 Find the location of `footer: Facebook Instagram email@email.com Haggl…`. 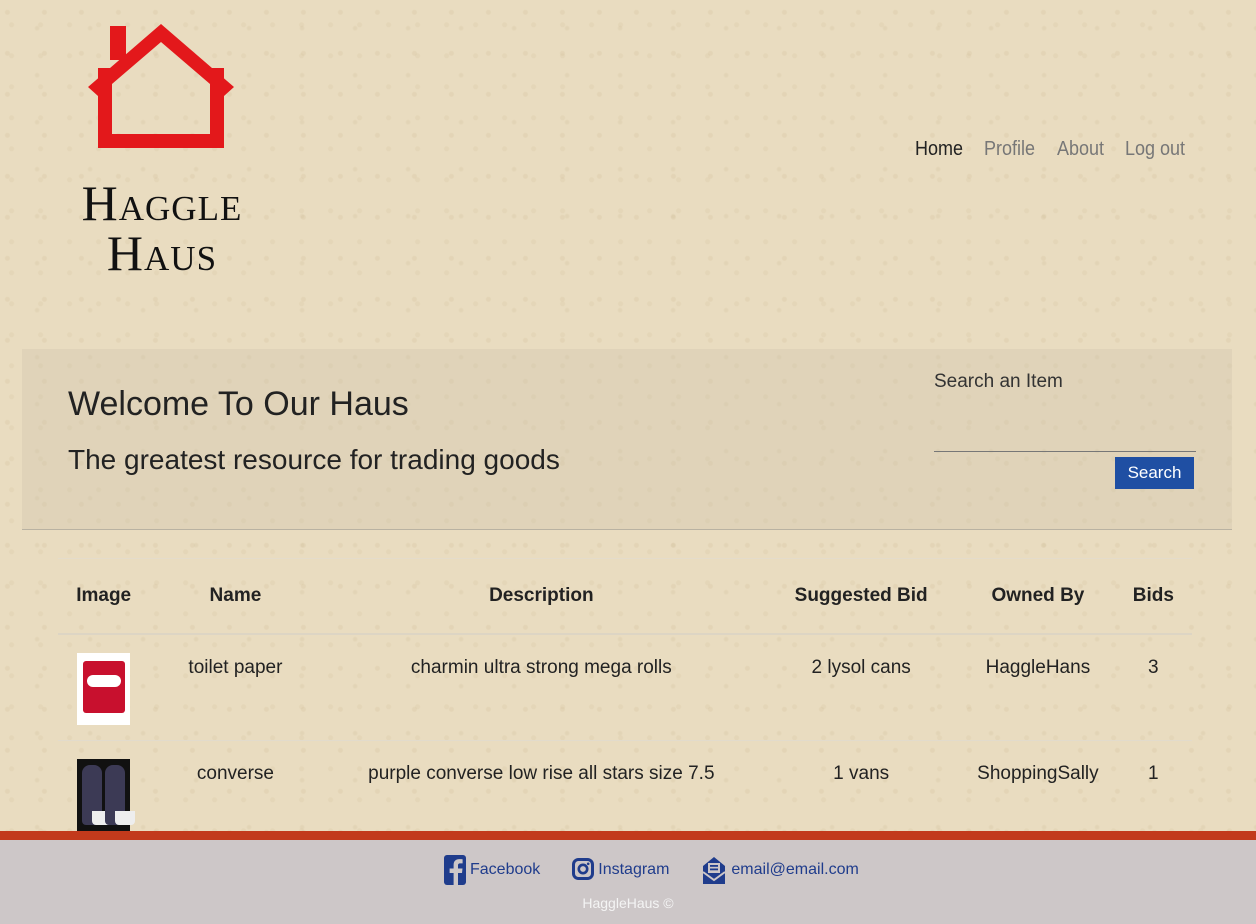

footer: Facebook Instagram email@email.com Haggl… is located at coordinates (628, 882).